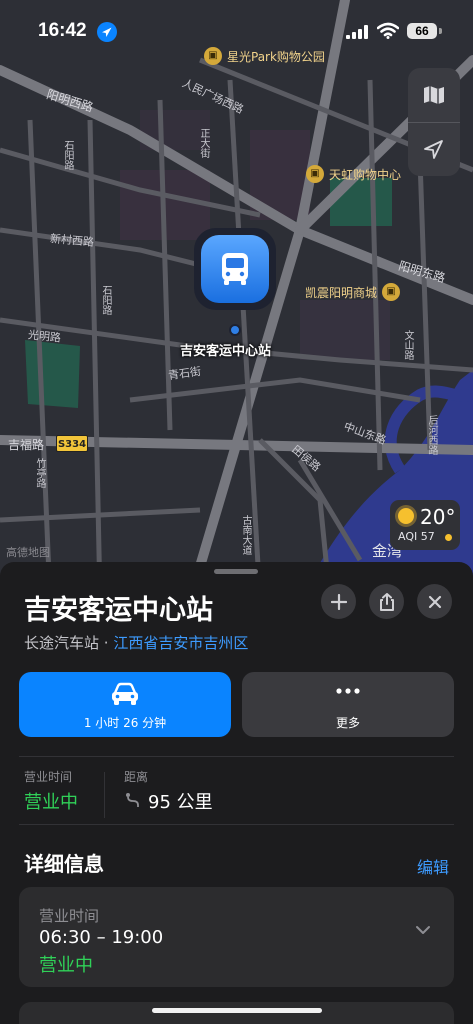  Describe the element at coordinates (62, 30) in the screenshot. I see `status-time: 16:42` at that location.